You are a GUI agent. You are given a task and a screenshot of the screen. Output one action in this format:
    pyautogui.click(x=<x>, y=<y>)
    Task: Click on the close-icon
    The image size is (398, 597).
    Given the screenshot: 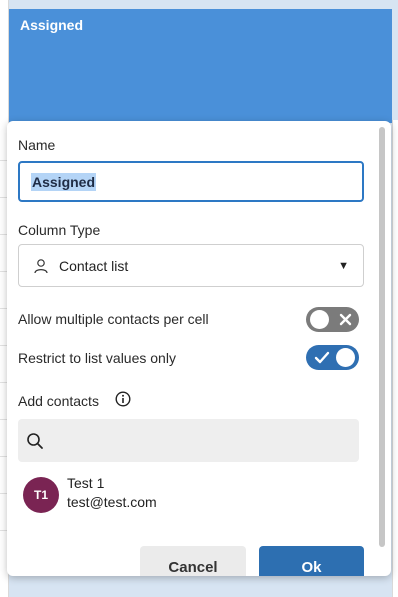 What is the action you would take?
    pyautogui.click(x=345, y=319)
    